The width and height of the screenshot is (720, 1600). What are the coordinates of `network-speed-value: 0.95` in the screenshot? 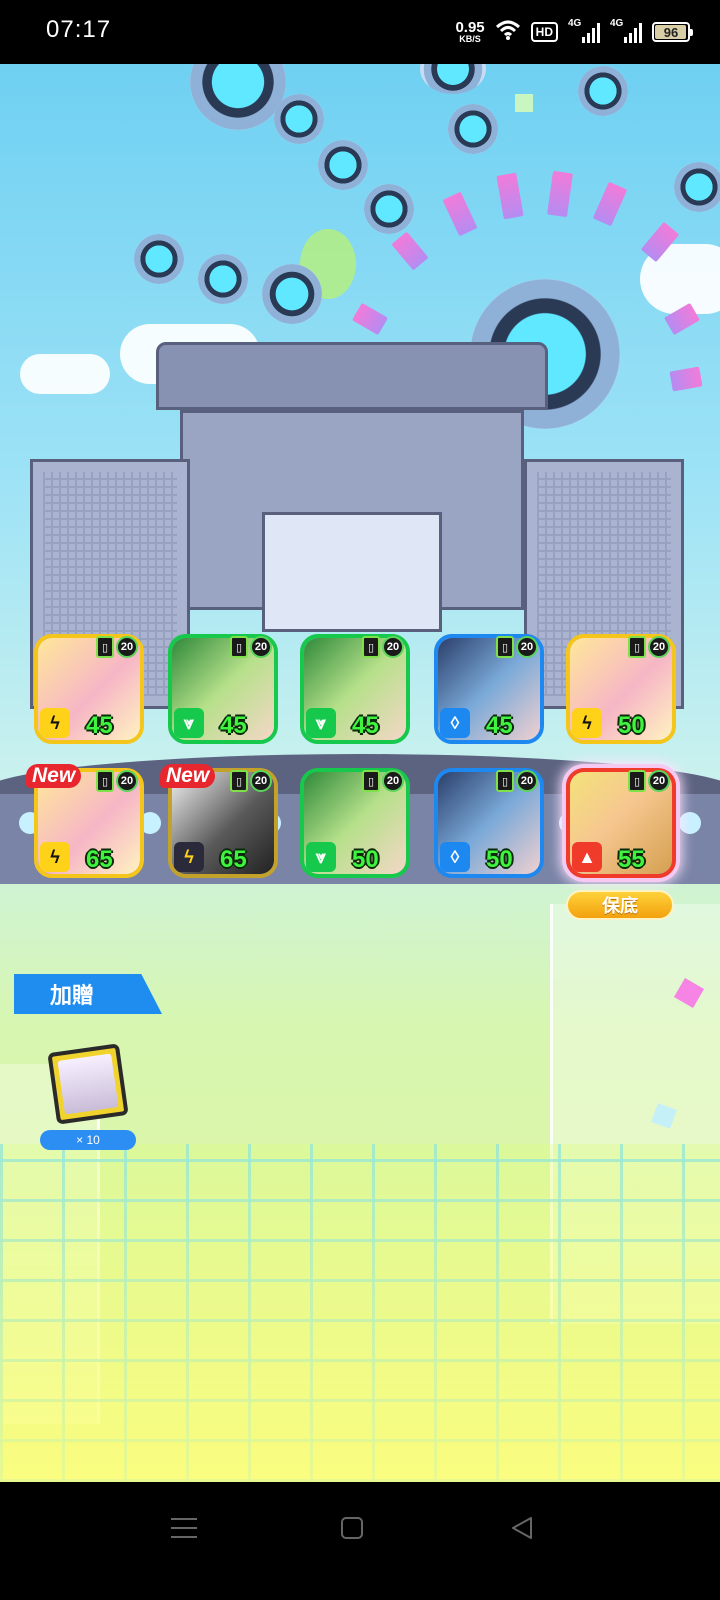 It's located at (470, 27).